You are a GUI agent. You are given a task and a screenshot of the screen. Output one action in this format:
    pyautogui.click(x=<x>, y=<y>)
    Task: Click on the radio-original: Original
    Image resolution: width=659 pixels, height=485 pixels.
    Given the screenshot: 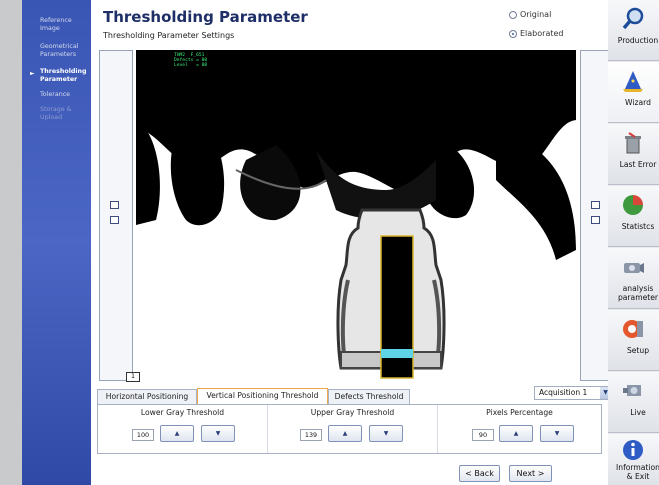 What is the action you would take?
    pyautogui.click(x=530, y=14)
    